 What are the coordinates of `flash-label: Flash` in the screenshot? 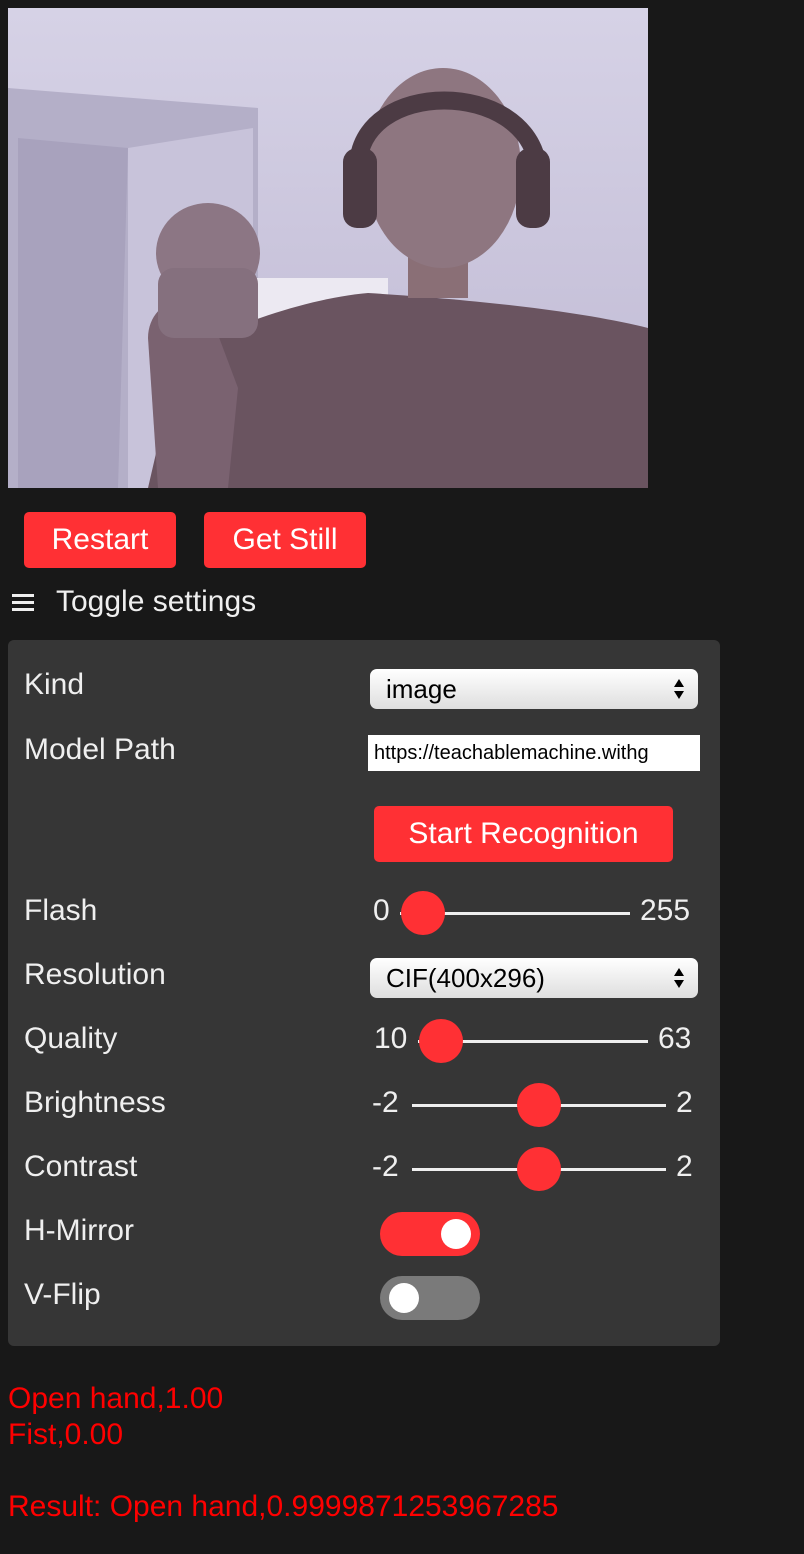 It's located at (61, 910).